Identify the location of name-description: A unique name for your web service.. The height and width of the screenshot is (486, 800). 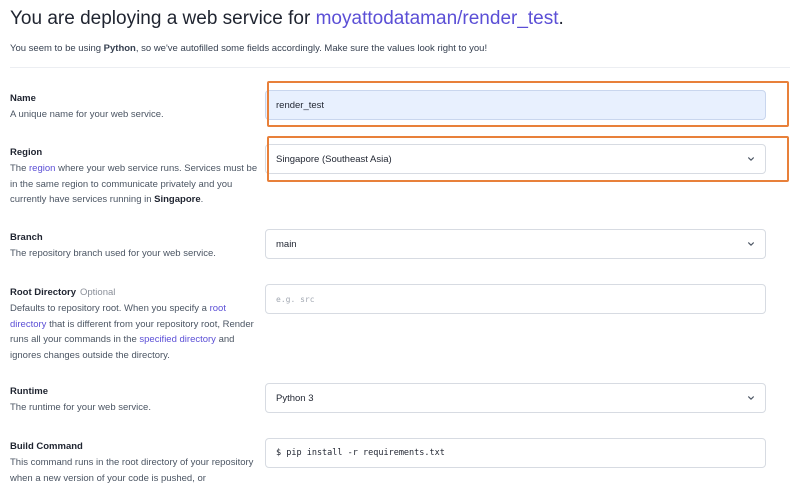
(87, 114).